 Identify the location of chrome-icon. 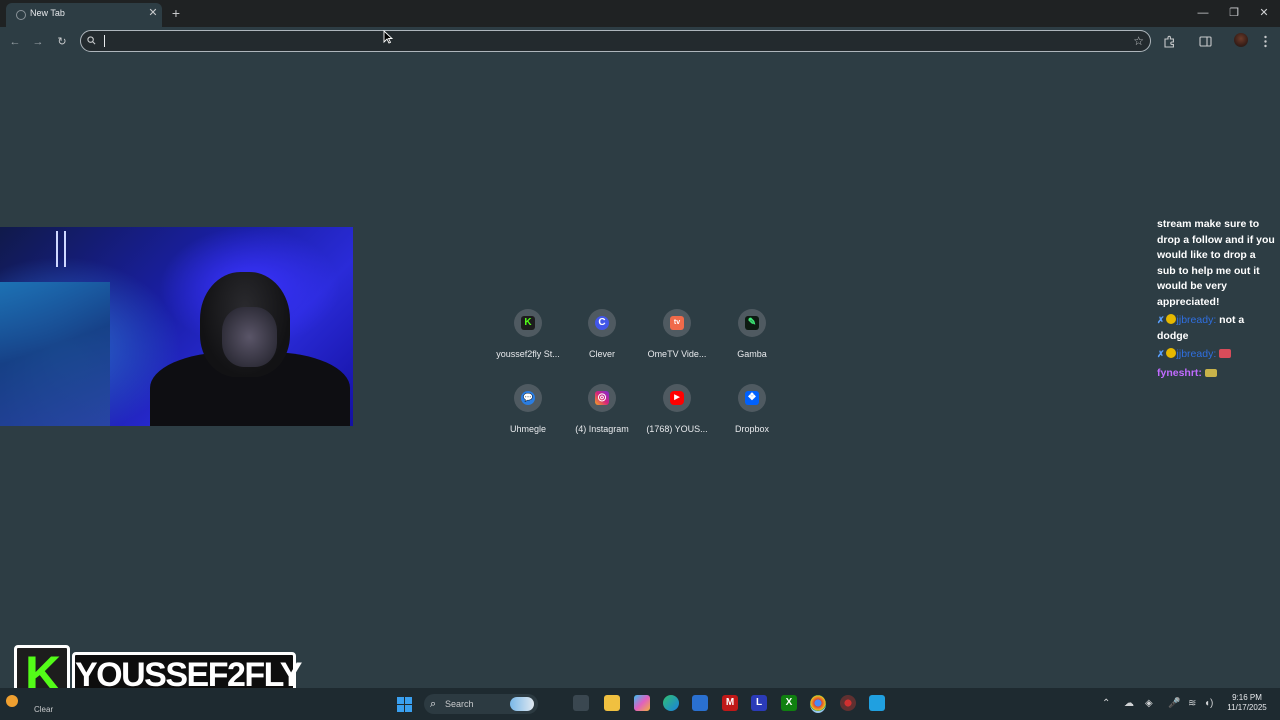
(818, 704).